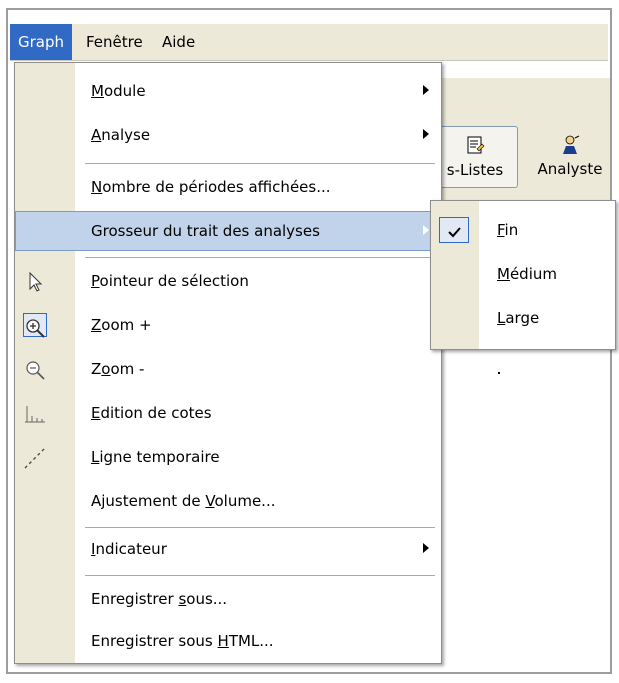  Describe the element at coordinates (205, 231) in the screenshot. I see `menu-item-label: Grosseur du trait des analyses` at that location.